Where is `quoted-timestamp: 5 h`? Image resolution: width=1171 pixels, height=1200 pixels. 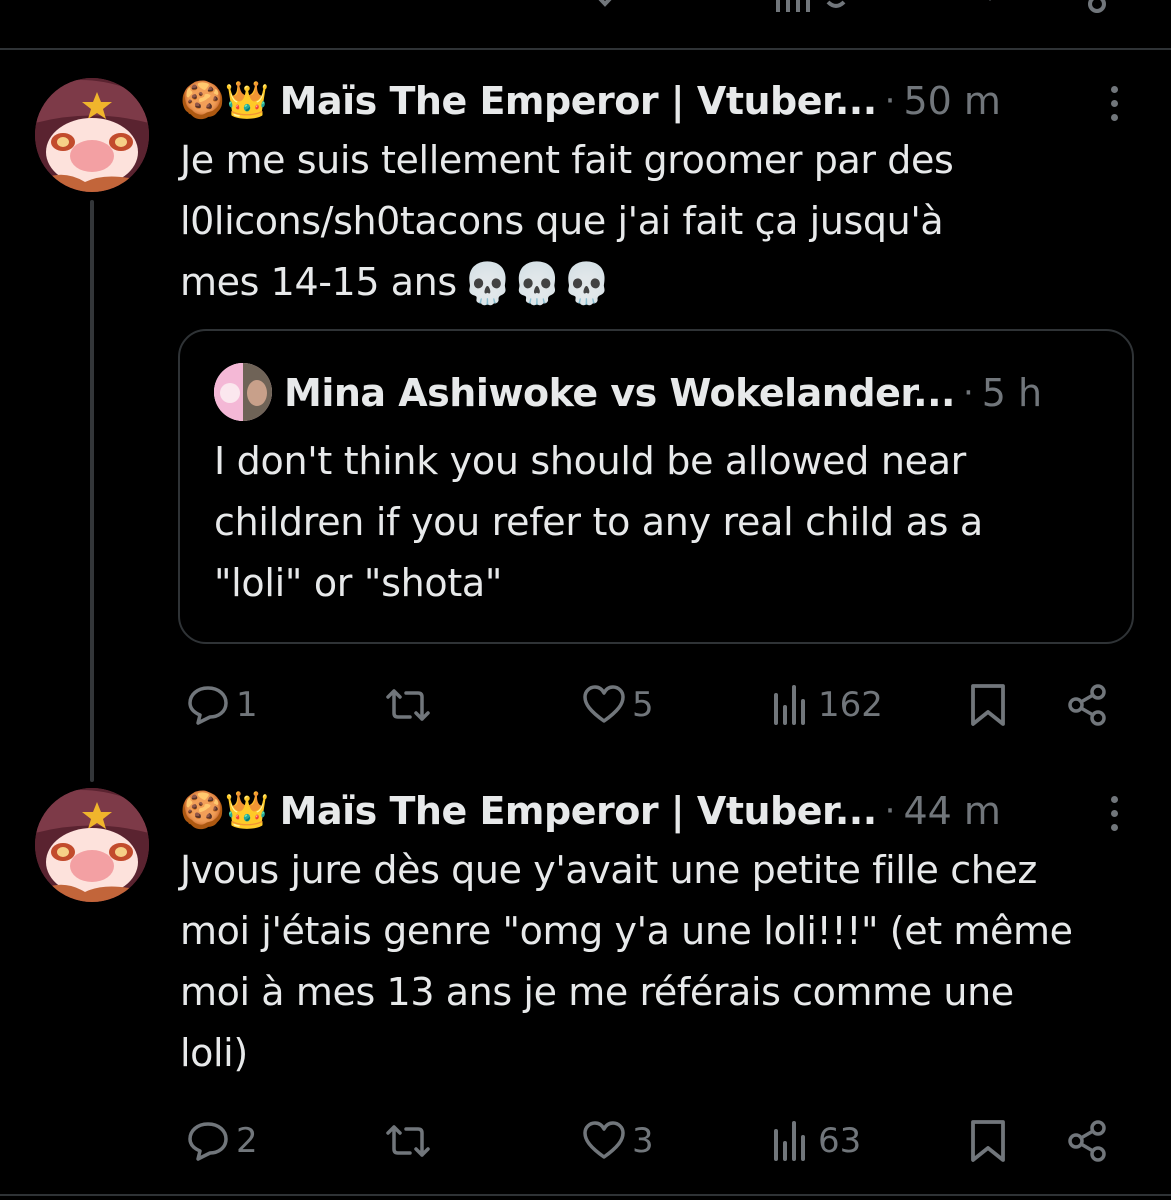 quoted-timestamp: 5 h is located at coordinates (1012, 393).